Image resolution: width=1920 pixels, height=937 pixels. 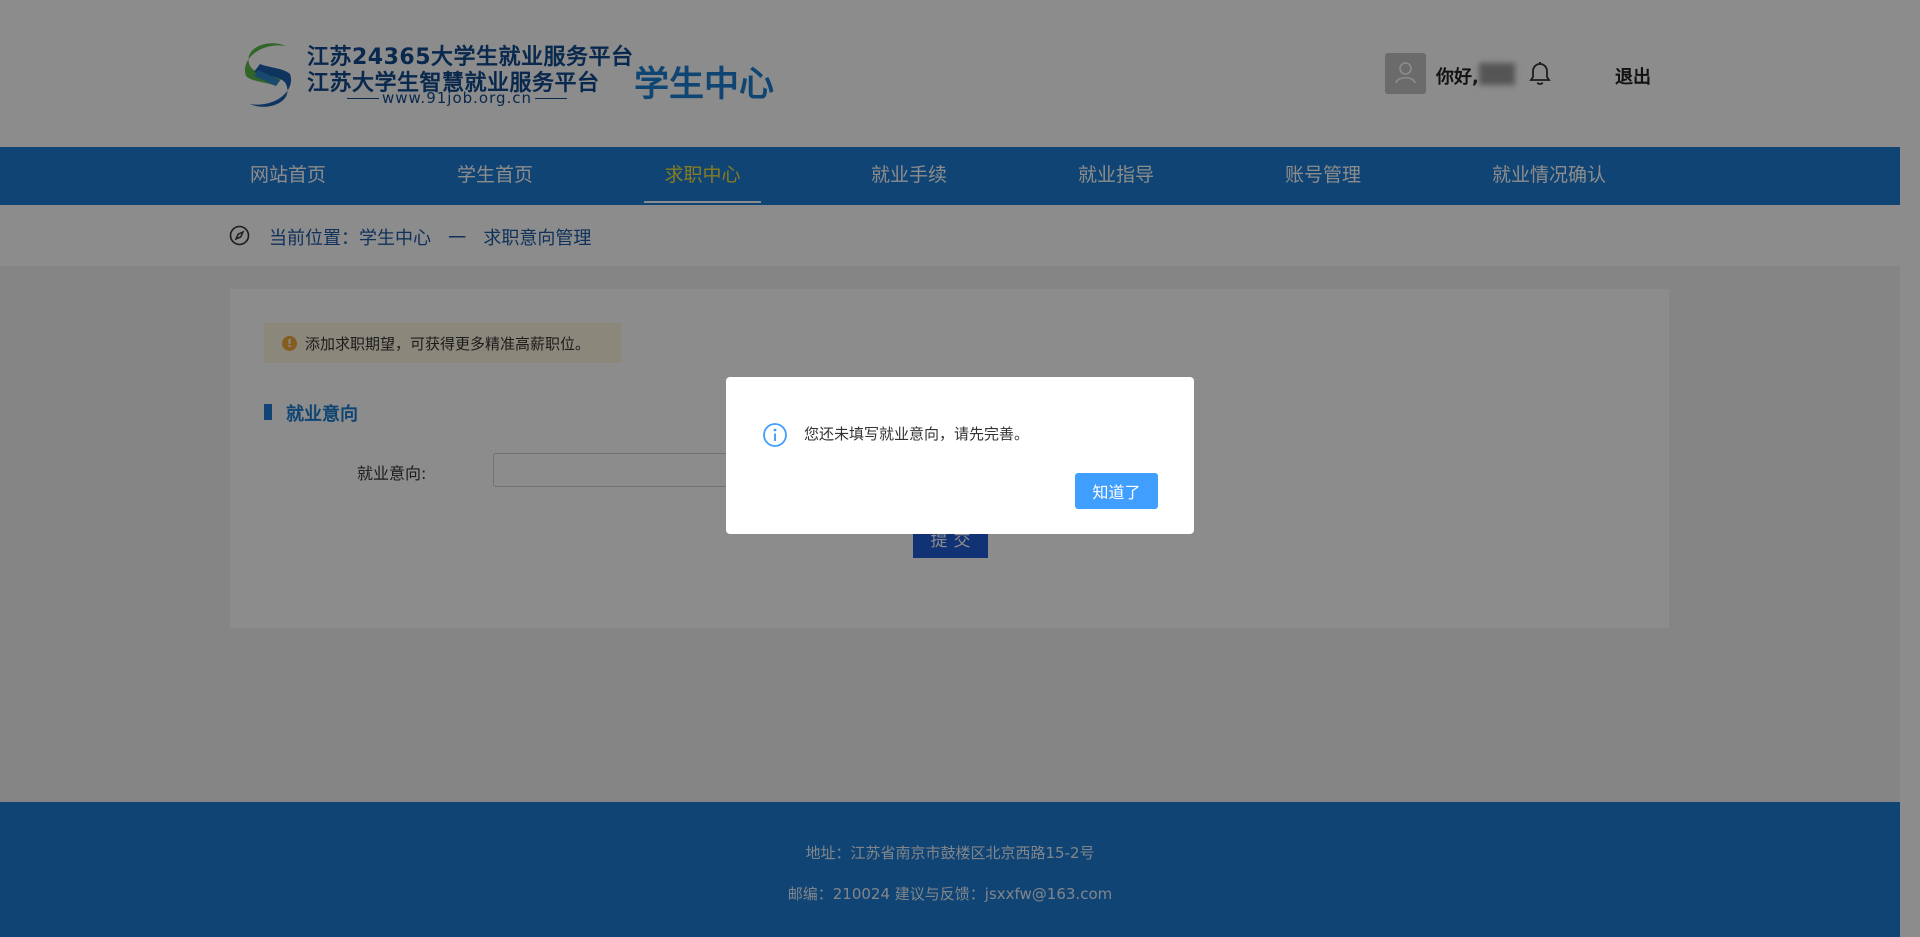 What do you see at coordinates (960, 455) in the screenshot?
I see `alert-dialog: 您还未填写就业意向，请先完善。 知道了` at bounding box center [960, 455].